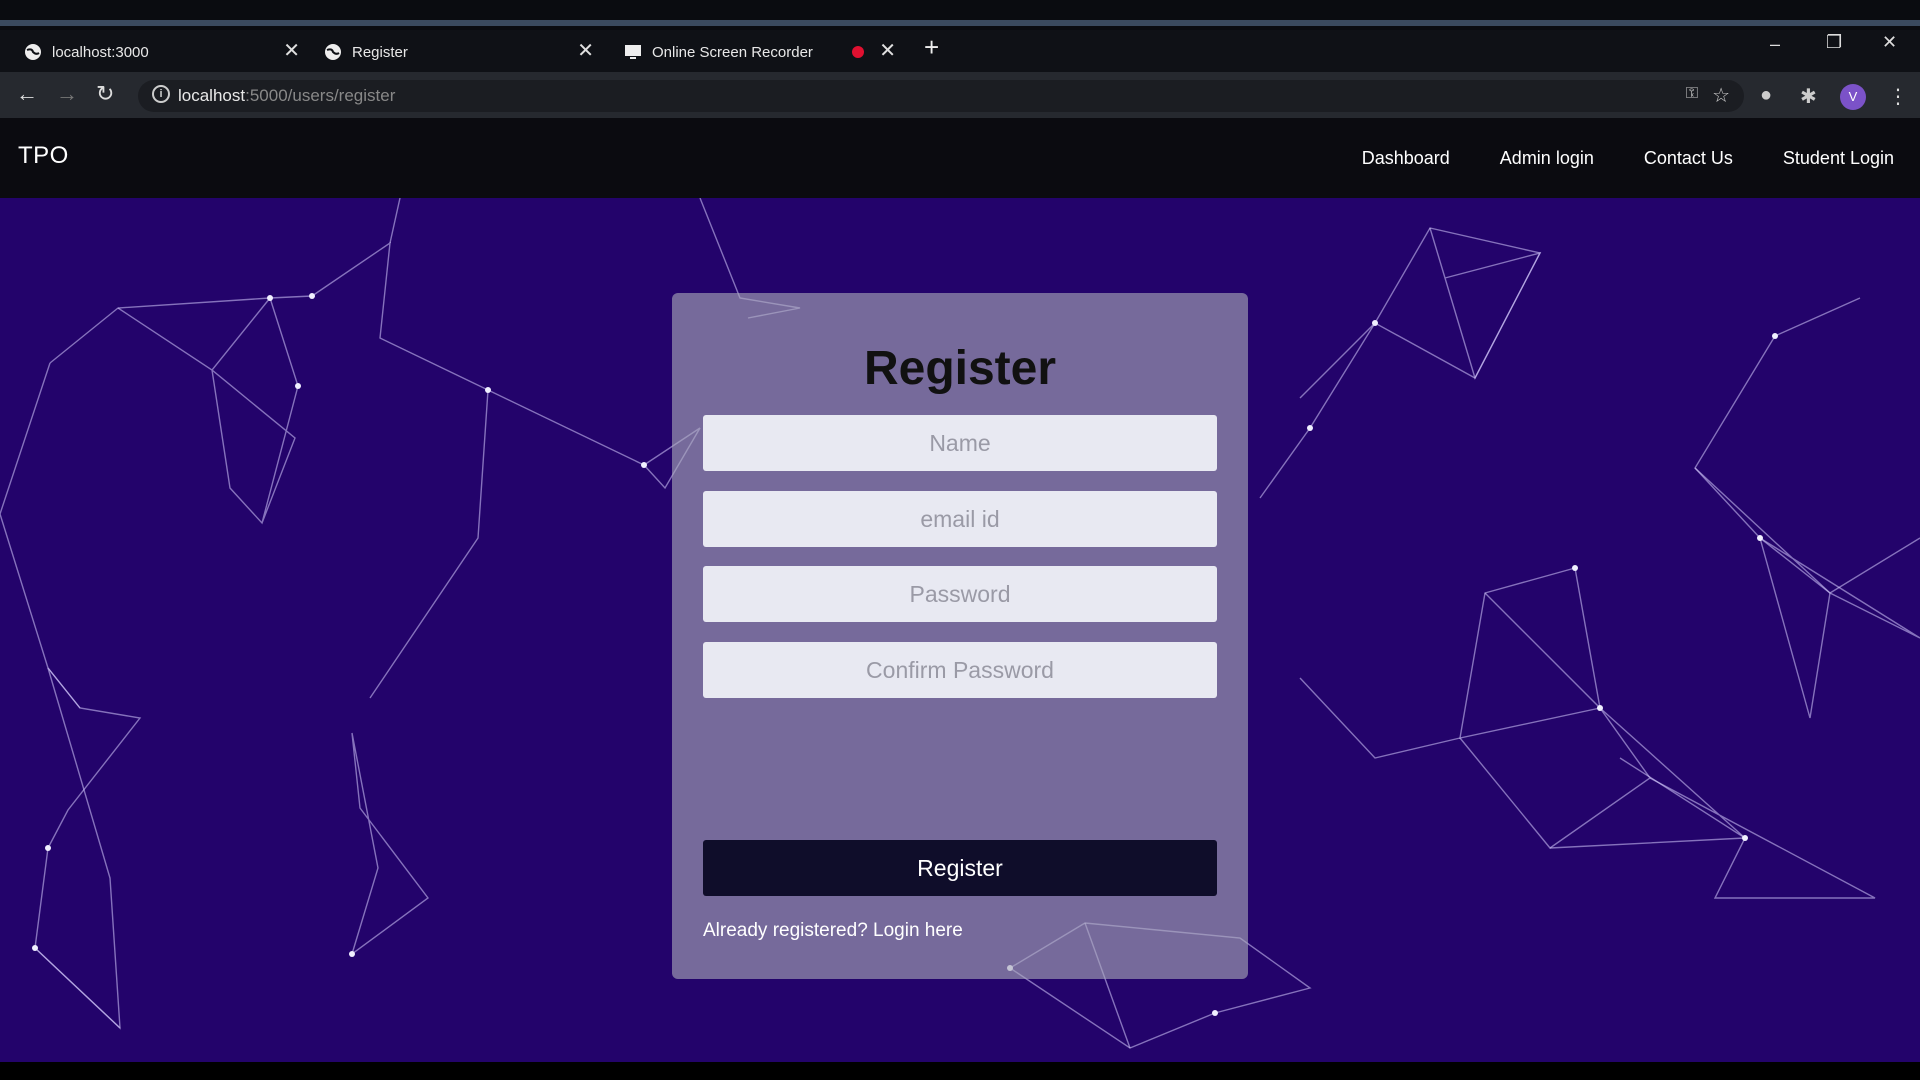 Image resolution: width=1920 pixels, height=1080 pixels. What do you see at coordinates (1406, 158) in the screenshot?
I see `nav-dashboard: Dashboard` at bounding box center [1406, 158].